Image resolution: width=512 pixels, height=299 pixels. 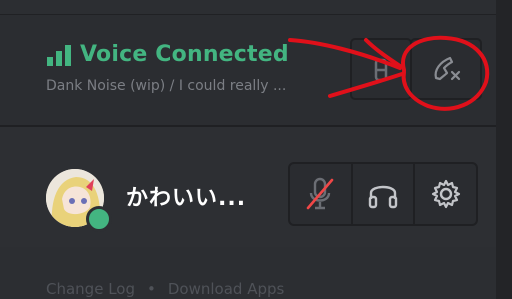 I want to click on user-controls, so click(x=383, y=194).